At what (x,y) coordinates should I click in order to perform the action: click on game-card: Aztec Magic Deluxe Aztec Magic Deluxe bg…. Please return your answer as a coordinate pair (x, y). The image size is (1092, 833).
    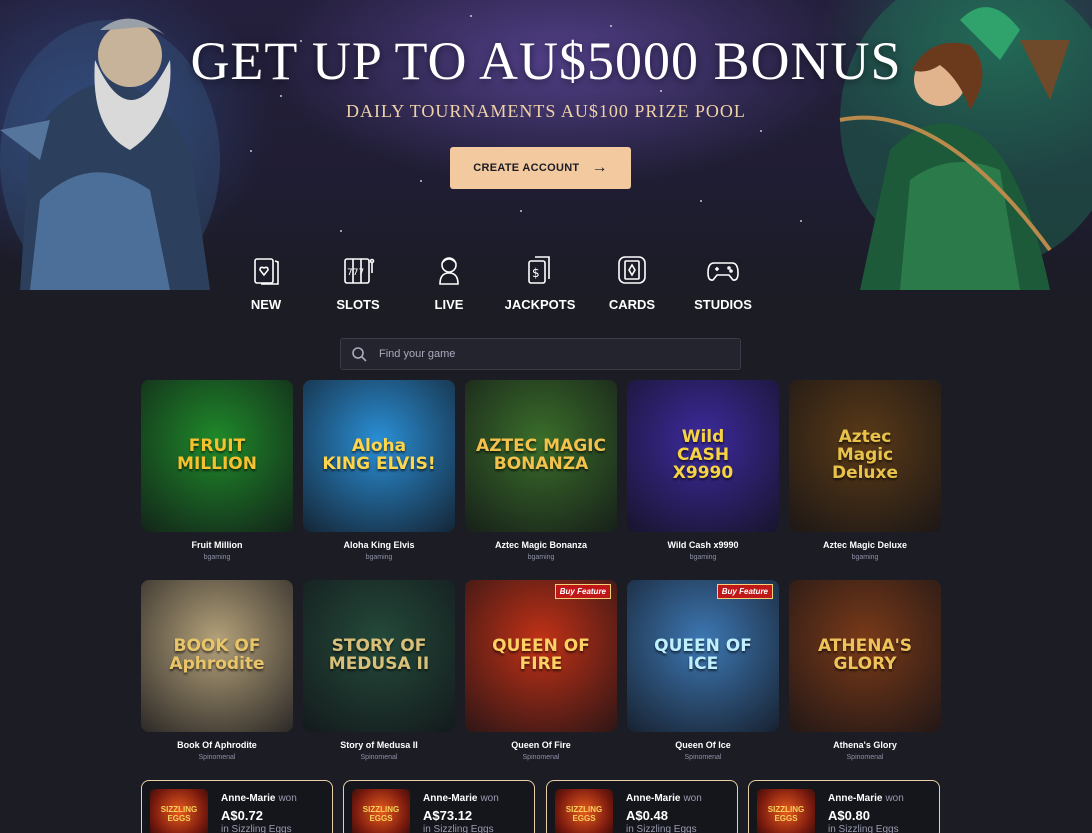
    Looking at the image, I should click on (865, 470).